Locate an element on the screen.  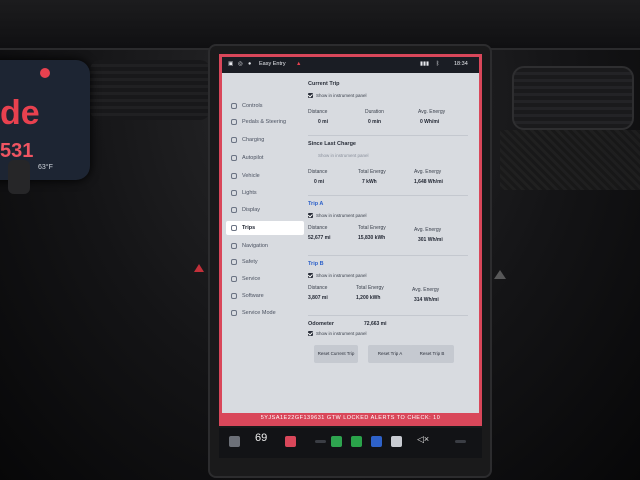
current-distance-label: Distance is located at coordinates (318, 112).